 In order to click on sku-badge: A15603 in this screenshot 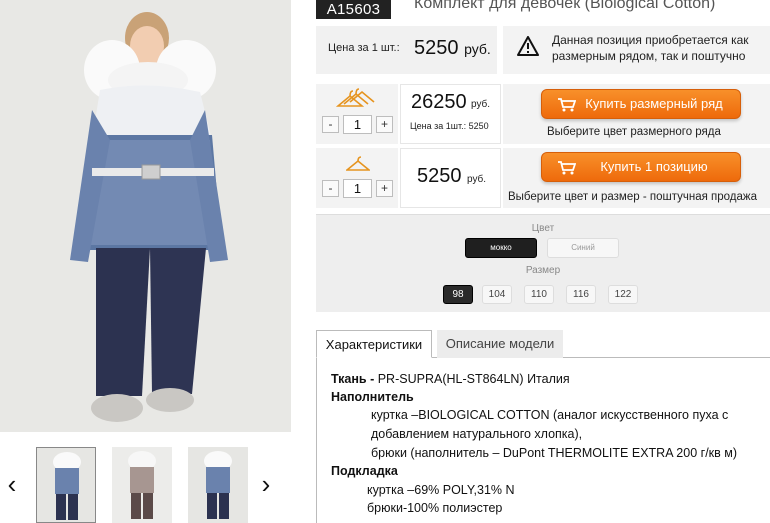, I will do `click(353, 9)`.